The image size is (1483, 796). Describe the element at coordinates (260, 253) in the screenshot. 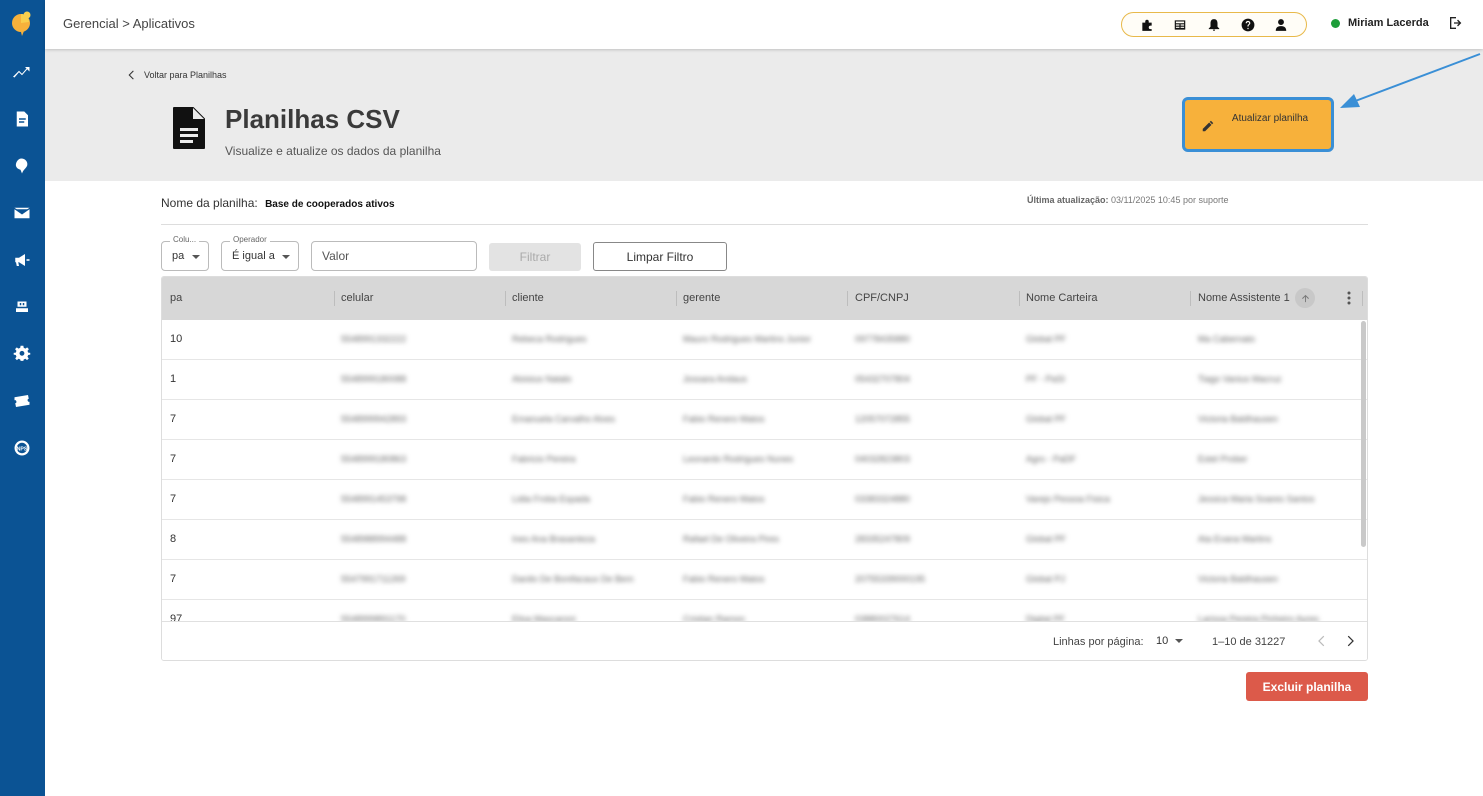

I see `operator-select: Operador É igual a` at that location.